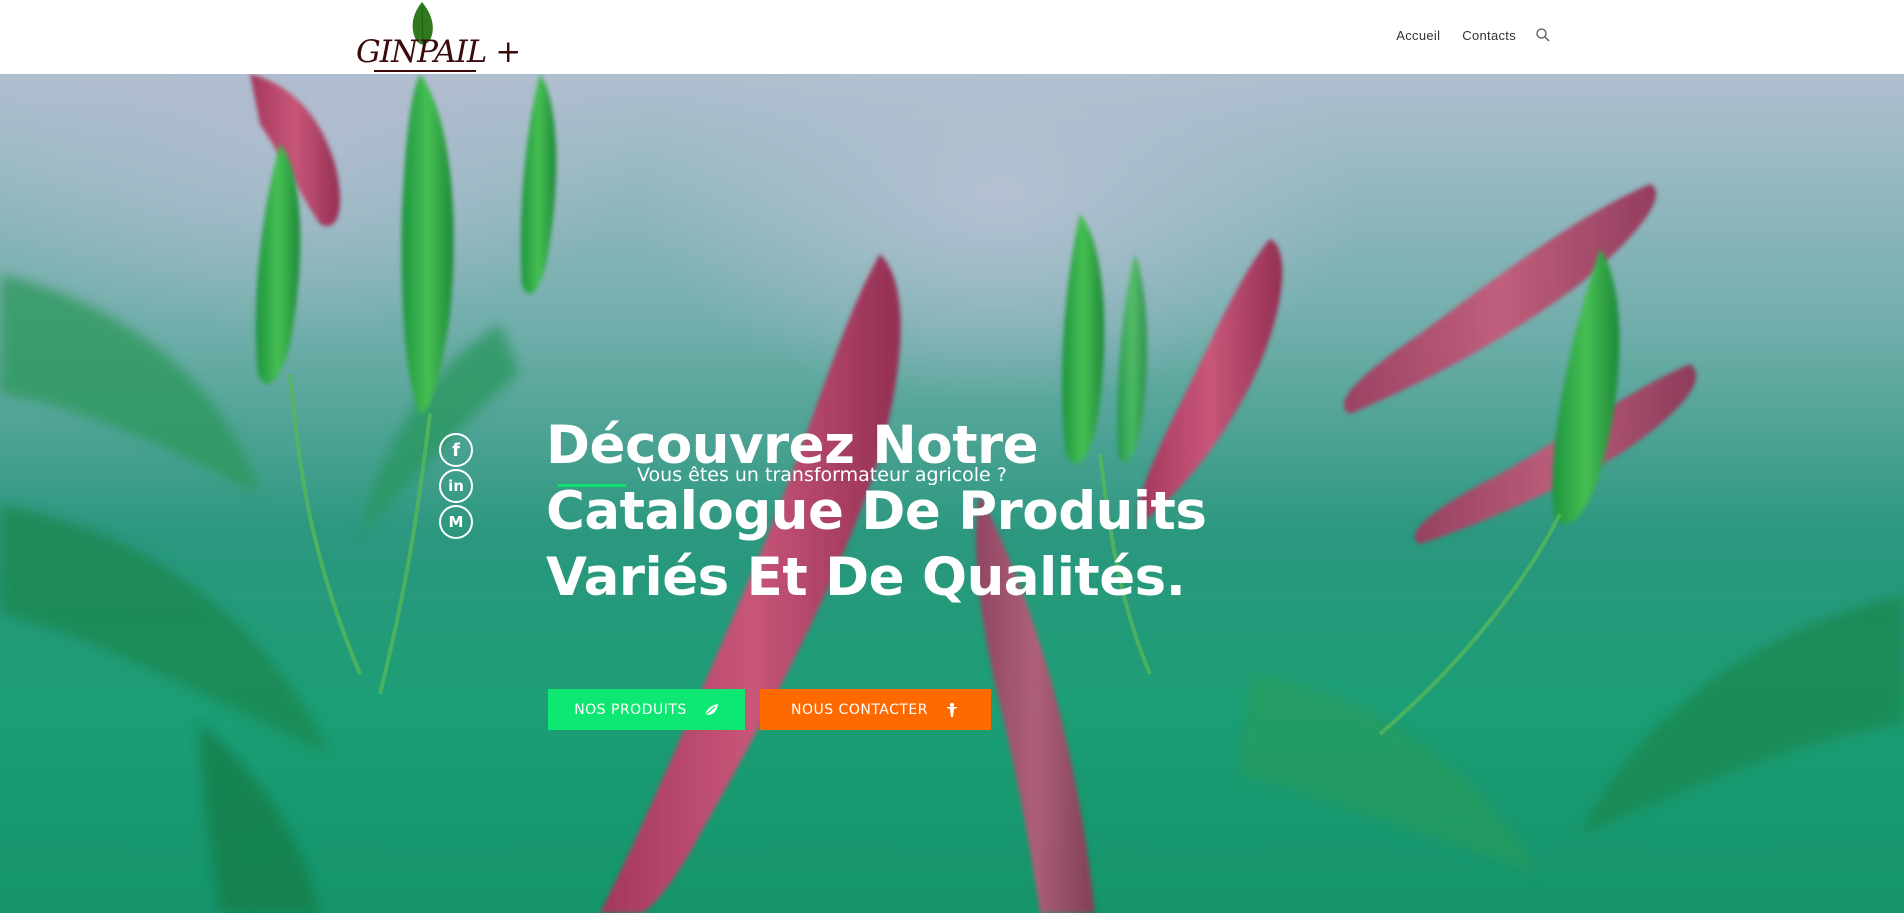 The image size is (1904, 913). I want to click on contact-button: NOUS CONTACTER, so click(875, 709).